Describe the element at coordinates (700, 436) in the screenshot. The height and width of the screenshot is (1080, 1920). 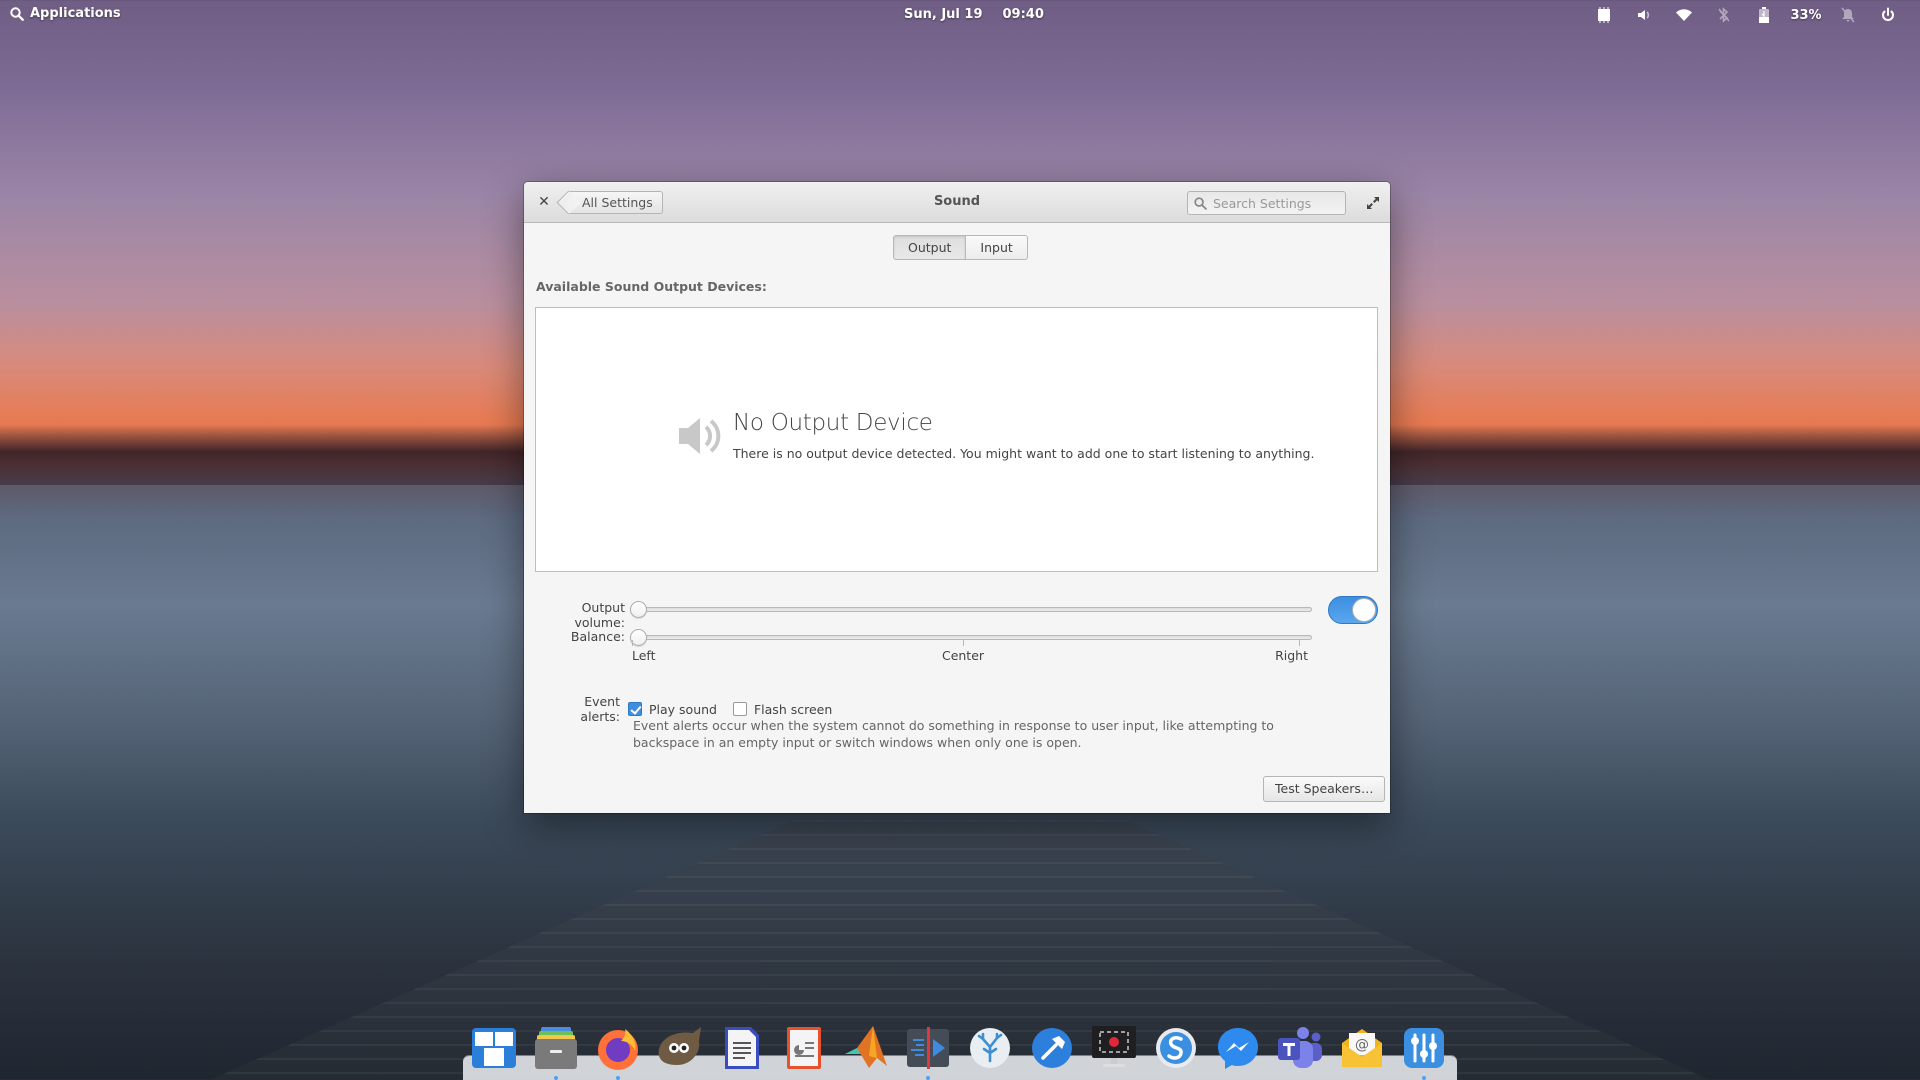
I see `speaker-icon` at that location.